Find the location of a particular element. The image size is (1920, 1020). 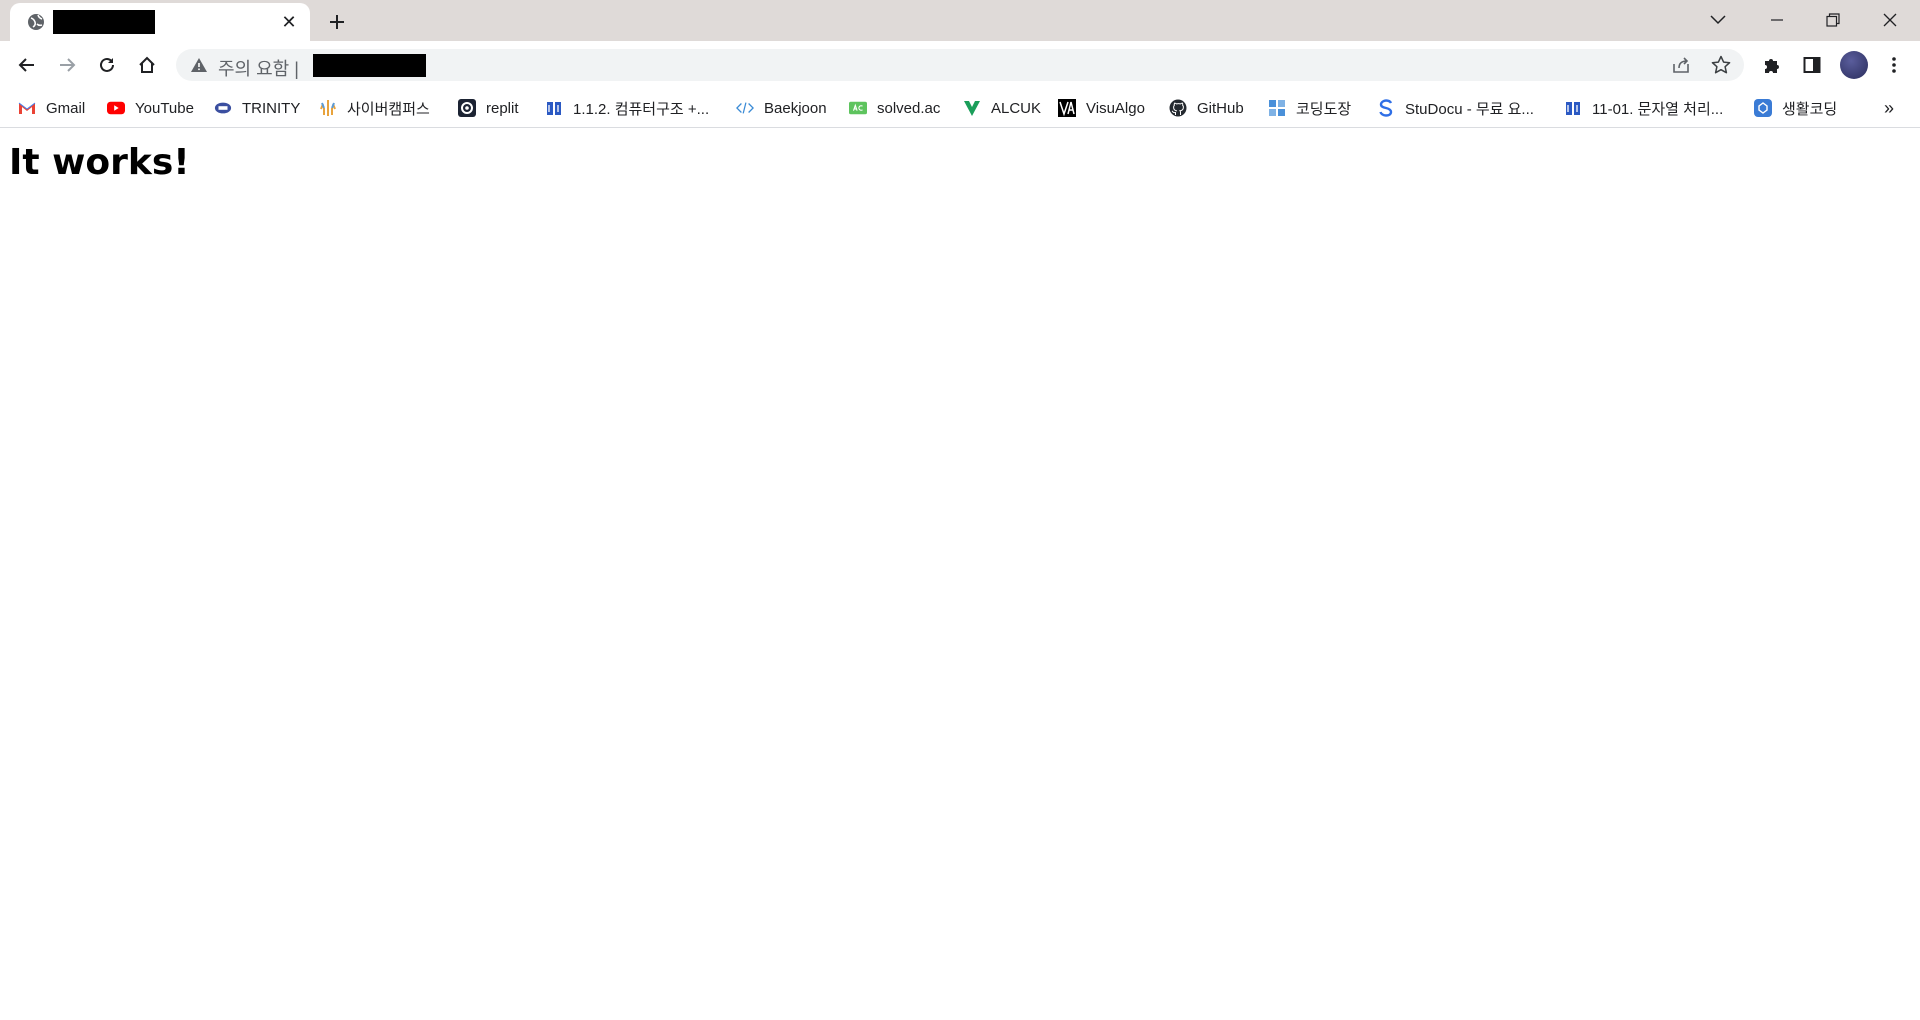

minimize-button is located at coordinates (1777, 20).